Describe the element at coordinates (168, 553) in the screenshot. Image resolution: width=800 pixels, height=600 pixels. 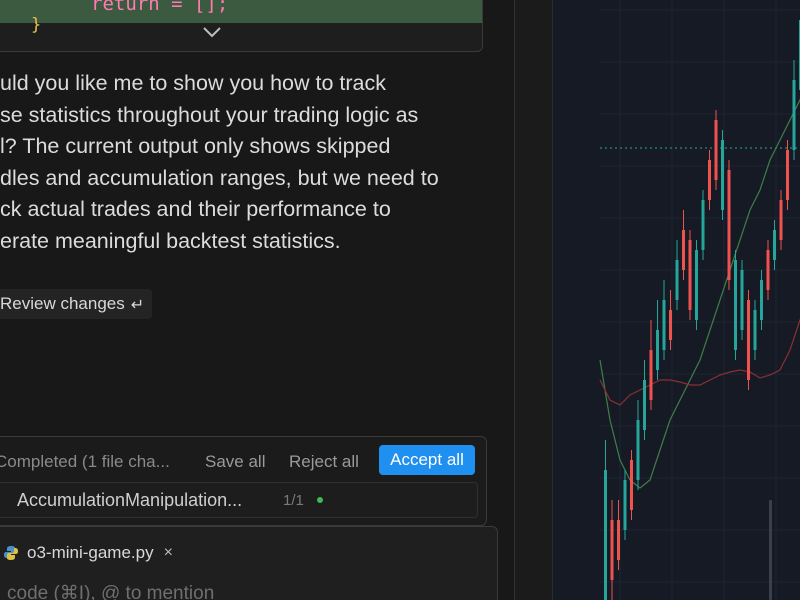
I see `close-icon: ×` at that location.